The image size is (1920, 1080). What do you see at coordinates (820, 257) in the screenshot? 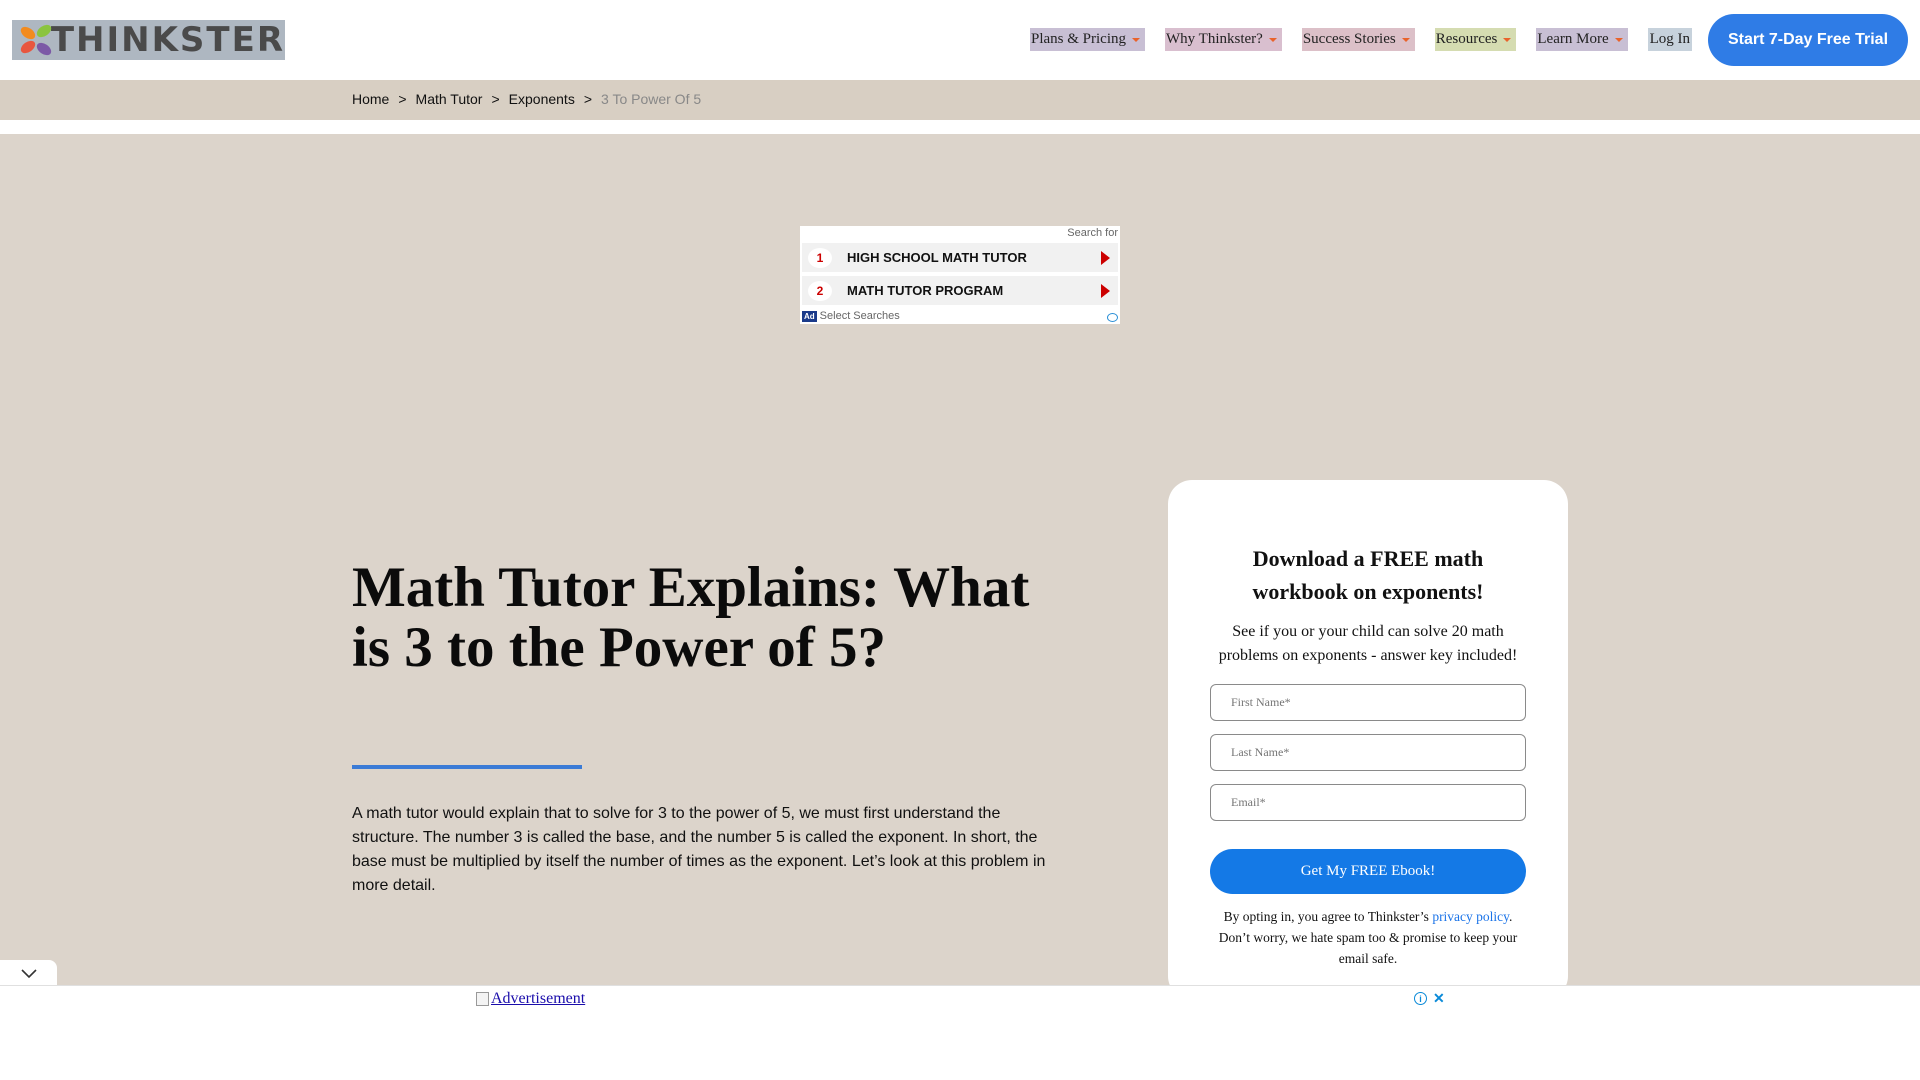
I see `search-ad-number: 1` at bounding box center [820, 257].